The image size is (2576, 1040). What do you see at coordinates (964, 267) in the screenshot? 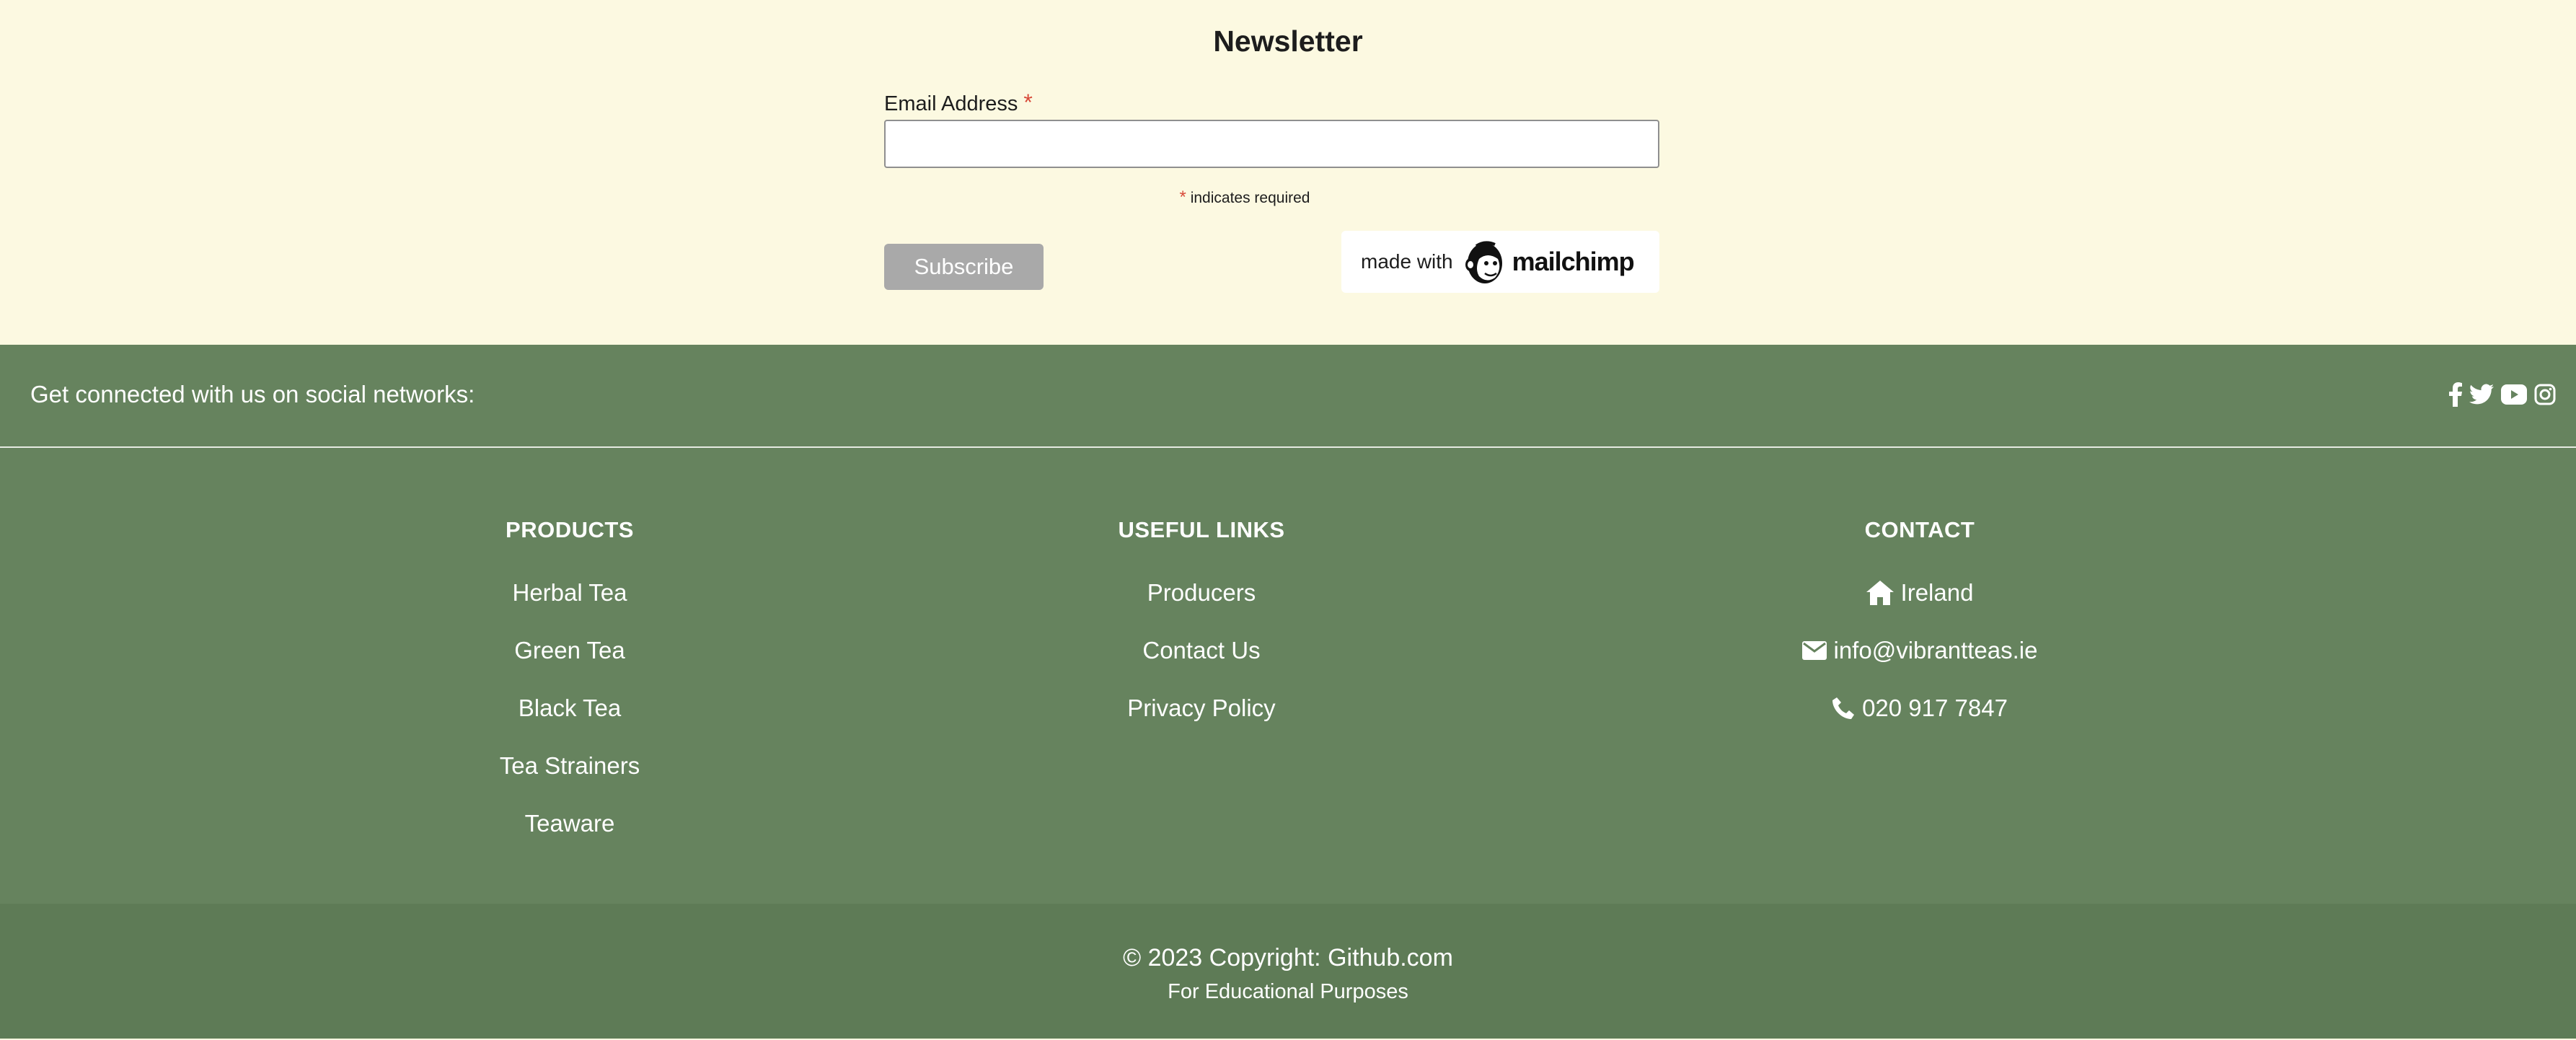
I see `subscribe-button: Subscribe` at bounding box center [964, 267].